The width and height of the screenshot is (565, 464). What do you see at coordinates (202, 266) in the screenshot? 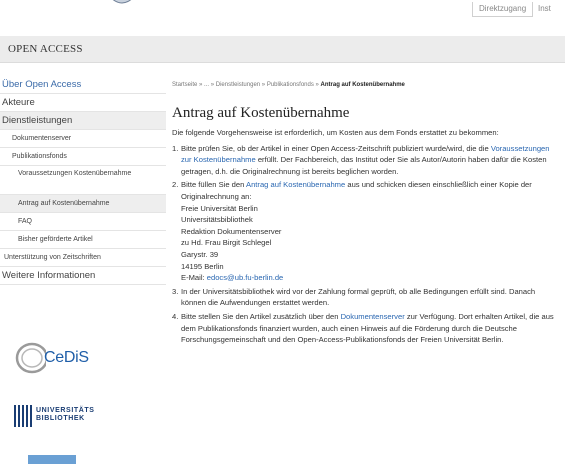
I see `address-line: 14195 Berlin` at bounding box center [202, 266].